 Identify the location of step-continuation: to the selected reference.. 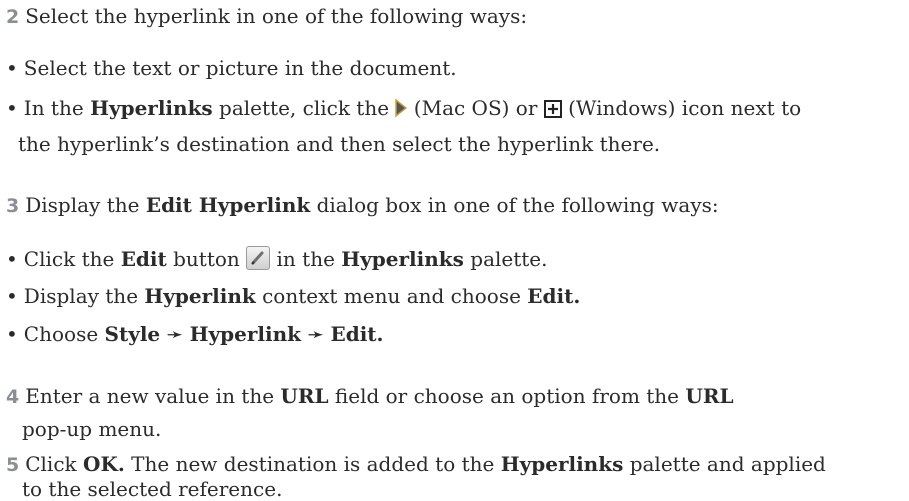
(152, 489).